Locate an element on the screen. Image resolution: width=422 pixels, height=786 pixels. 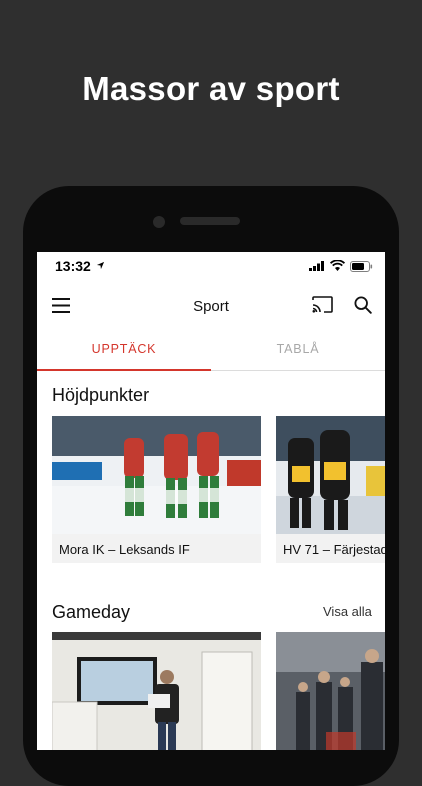
cast-icon is located at coordinates (322, 304).